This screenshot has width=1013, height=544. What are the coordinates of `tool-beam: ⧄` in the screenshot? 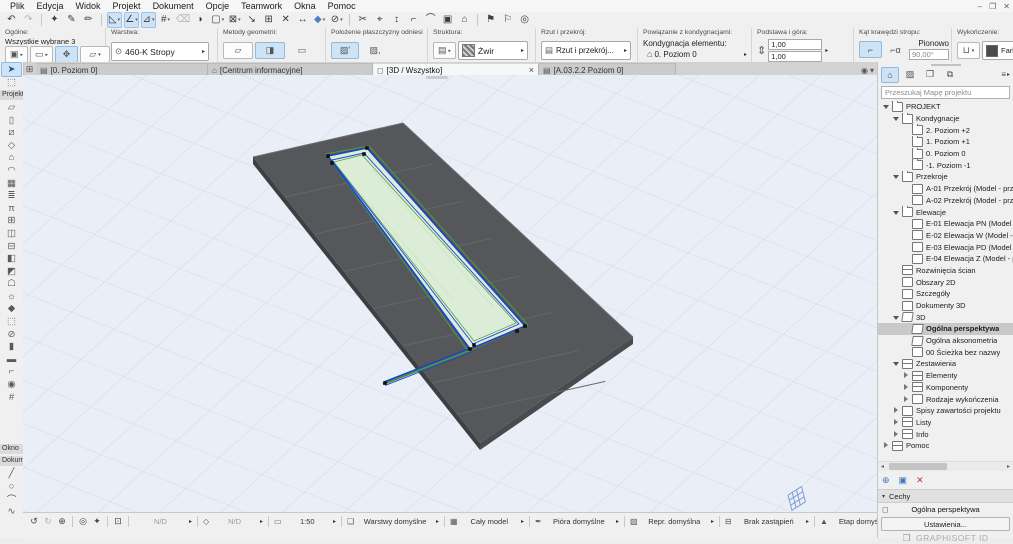 It's located at (11, 132).